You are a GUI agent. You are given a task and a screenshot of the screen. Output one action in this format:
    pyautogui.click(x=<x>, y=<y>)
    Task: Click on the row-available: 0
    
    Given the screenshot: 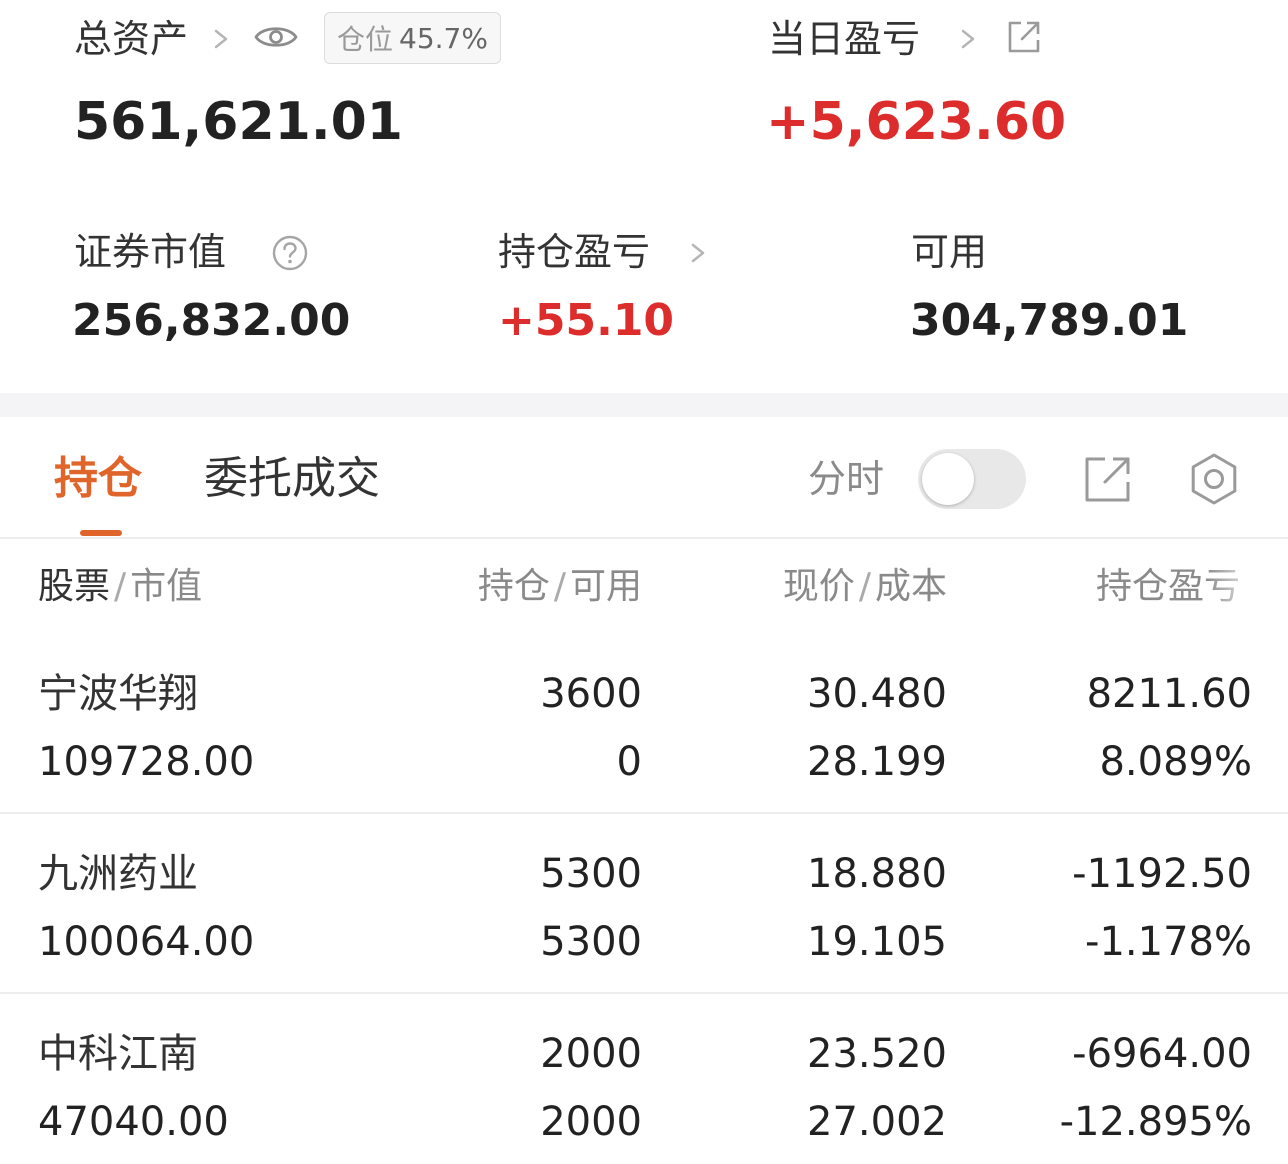 What is the action you would take?
    pyautogui.click(x=629, y=762)
    